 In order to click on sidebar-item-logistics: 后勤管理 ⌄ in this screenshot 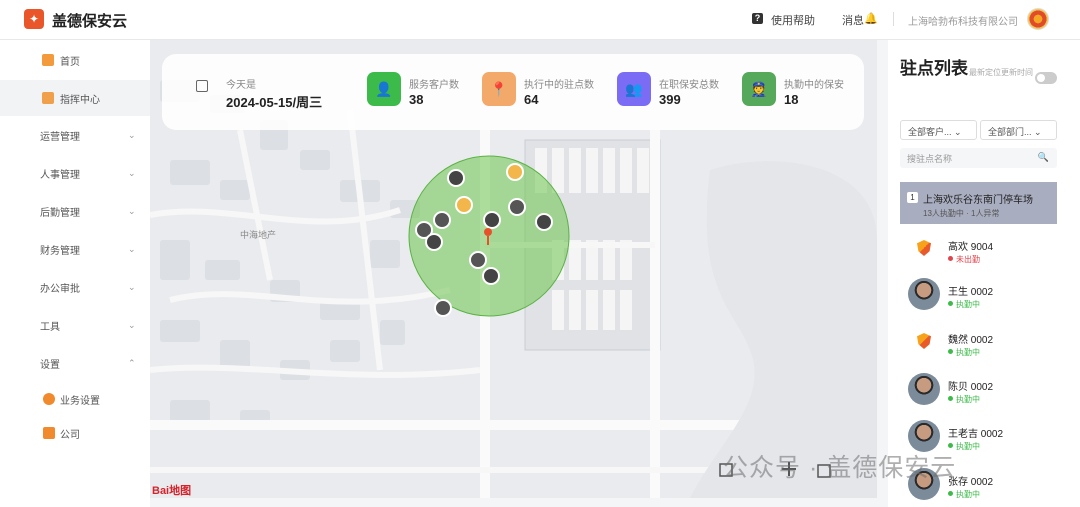, I will do `click(75, 211)`.